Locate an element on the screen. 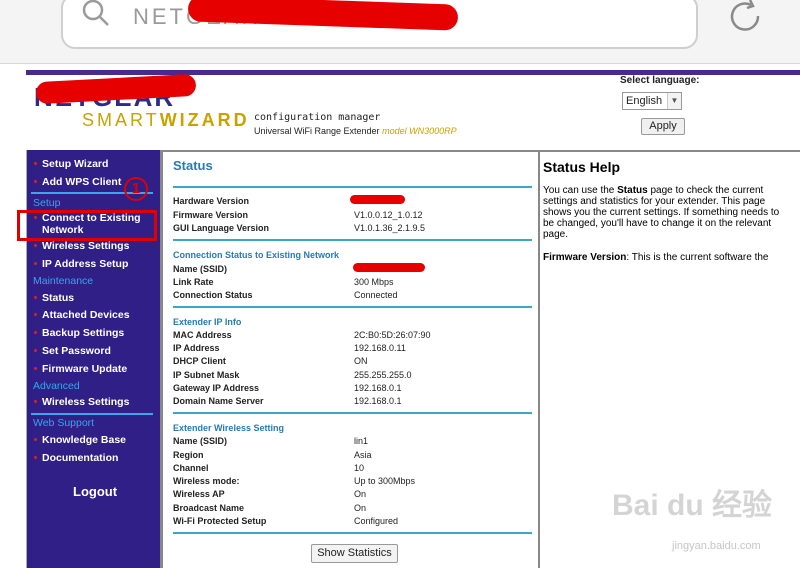 This screenshot has height=568, width=800. wps-label: Wi-Fi Protected Setup is located at coordinates (220, 521).